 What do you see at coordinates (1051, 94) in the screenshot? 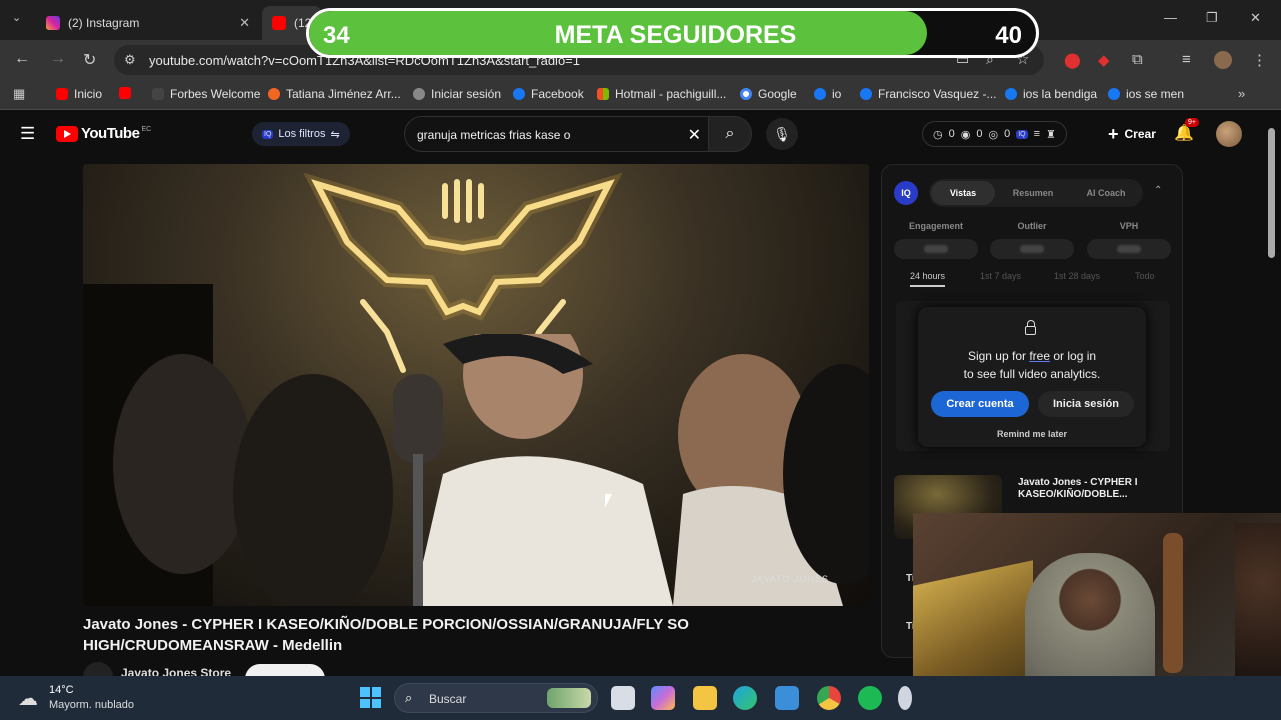
I see `bookmark-ios-la-bendiga: ios la bendiga` at bounding box center [1051, 94].